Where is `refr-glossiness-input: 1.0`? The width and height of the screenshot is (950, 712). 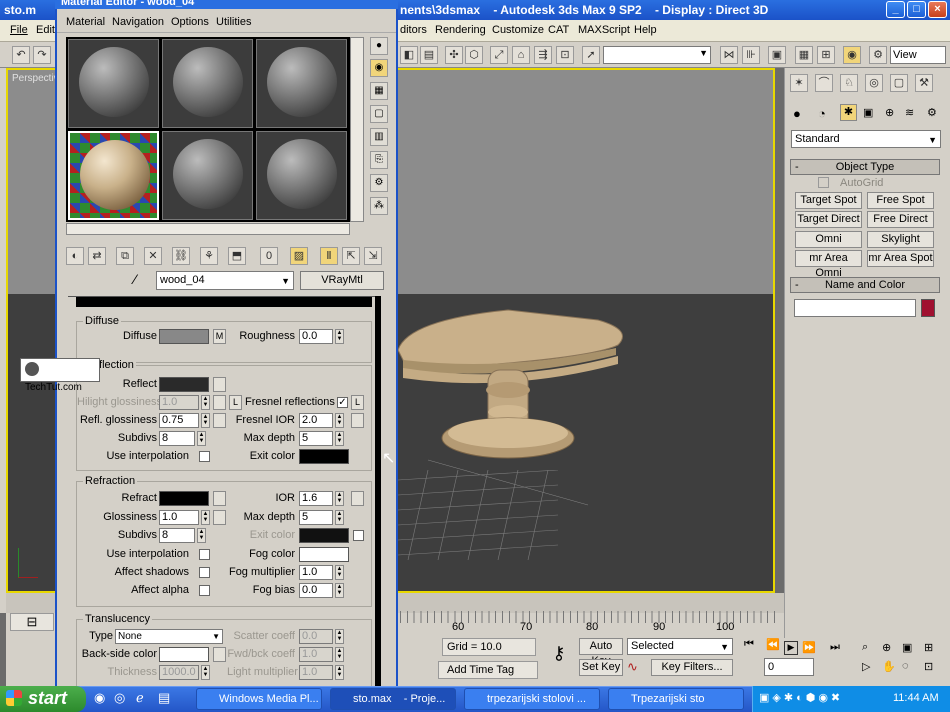 refr-glossiness-input: 1.0 is located at coordinates (179, 517).